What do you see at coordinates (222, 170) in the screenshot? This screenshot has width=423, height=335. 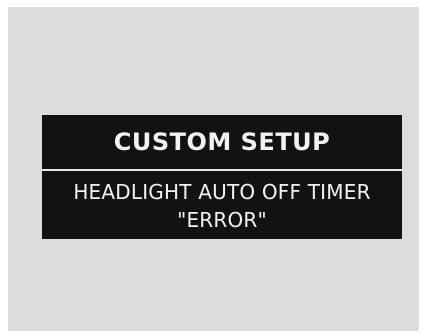 I see `title-divider` at bounding box center [222, 170].